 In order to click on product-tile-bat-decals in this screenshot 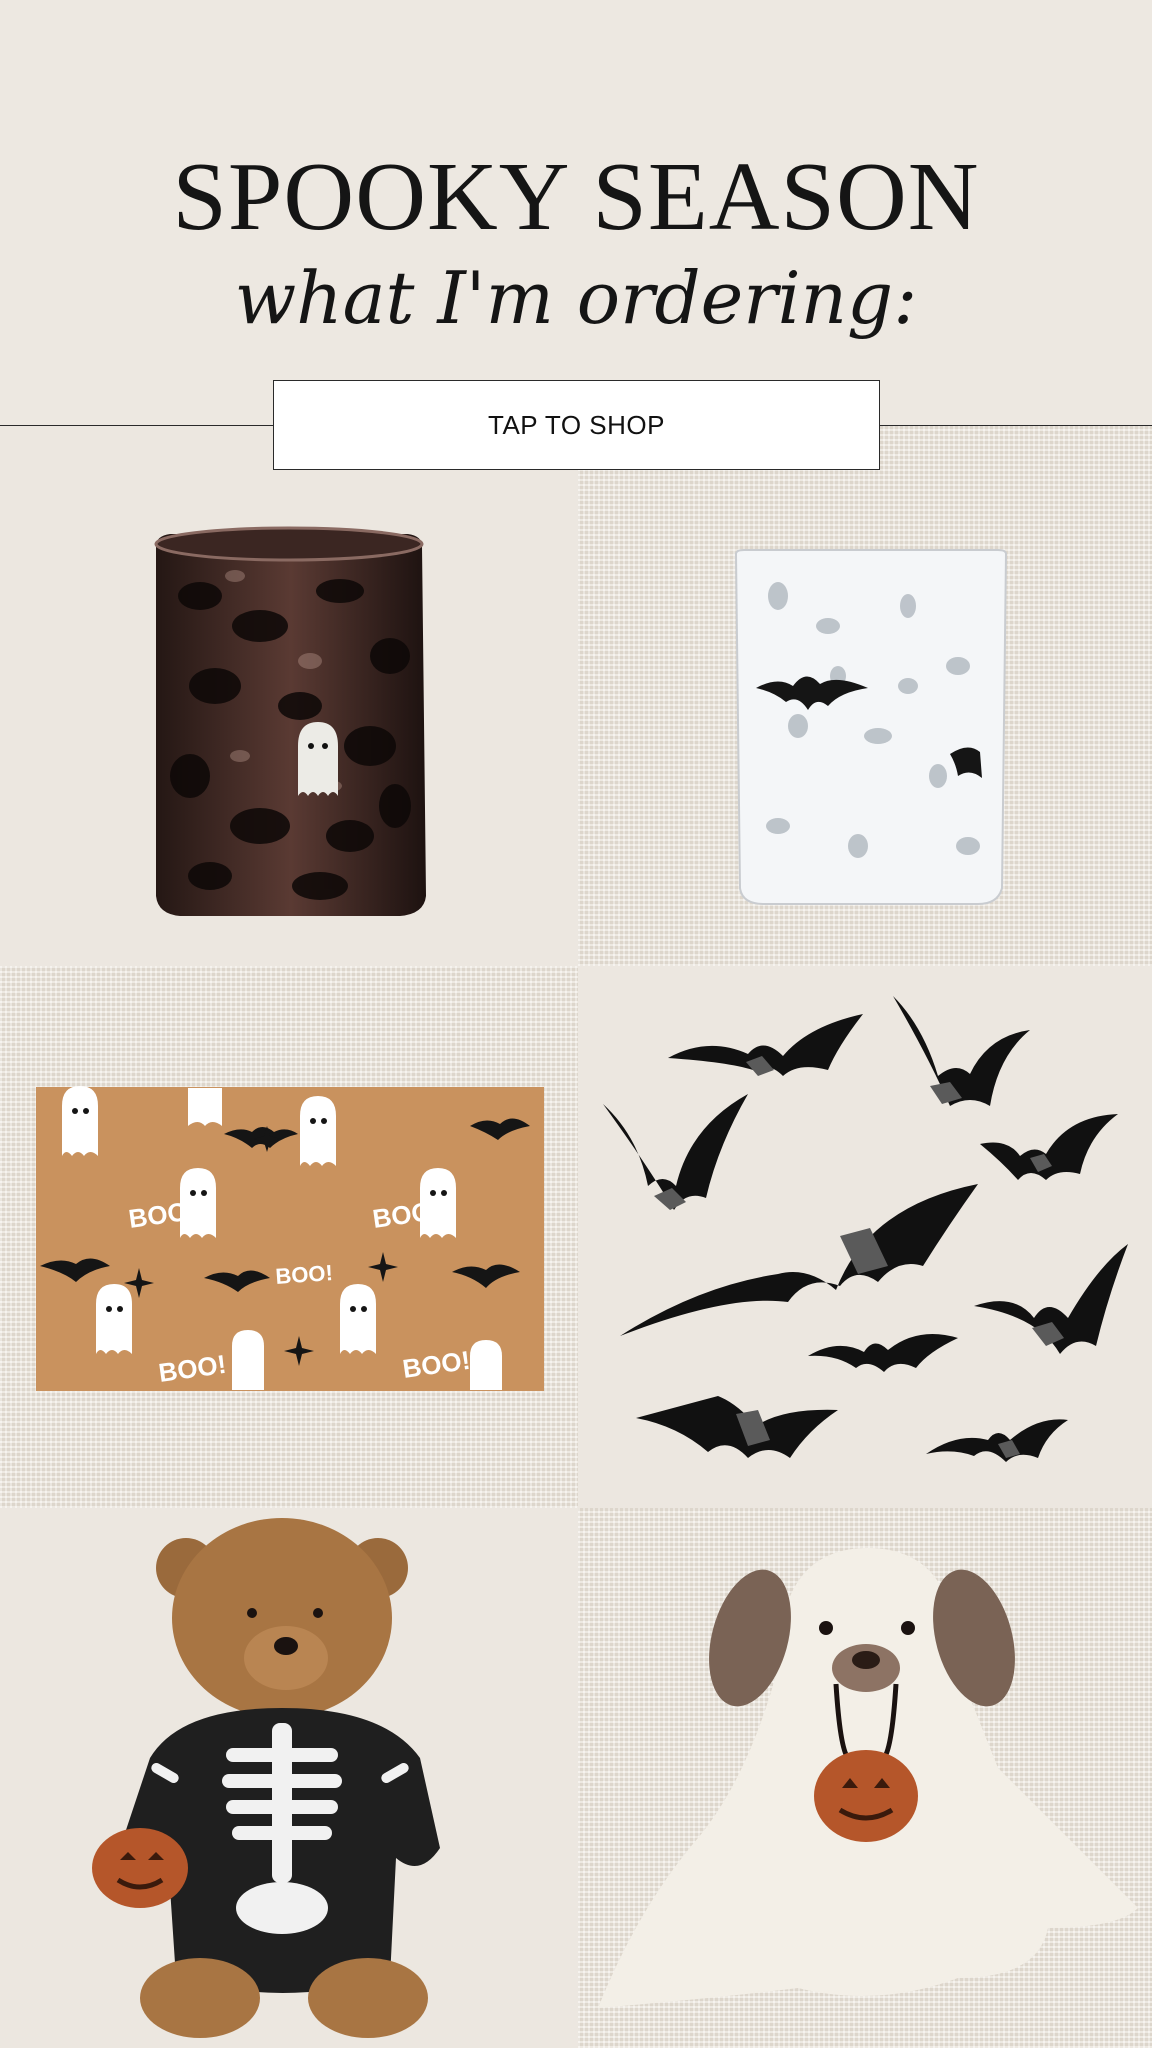, I will do `click(865, 1237)`.